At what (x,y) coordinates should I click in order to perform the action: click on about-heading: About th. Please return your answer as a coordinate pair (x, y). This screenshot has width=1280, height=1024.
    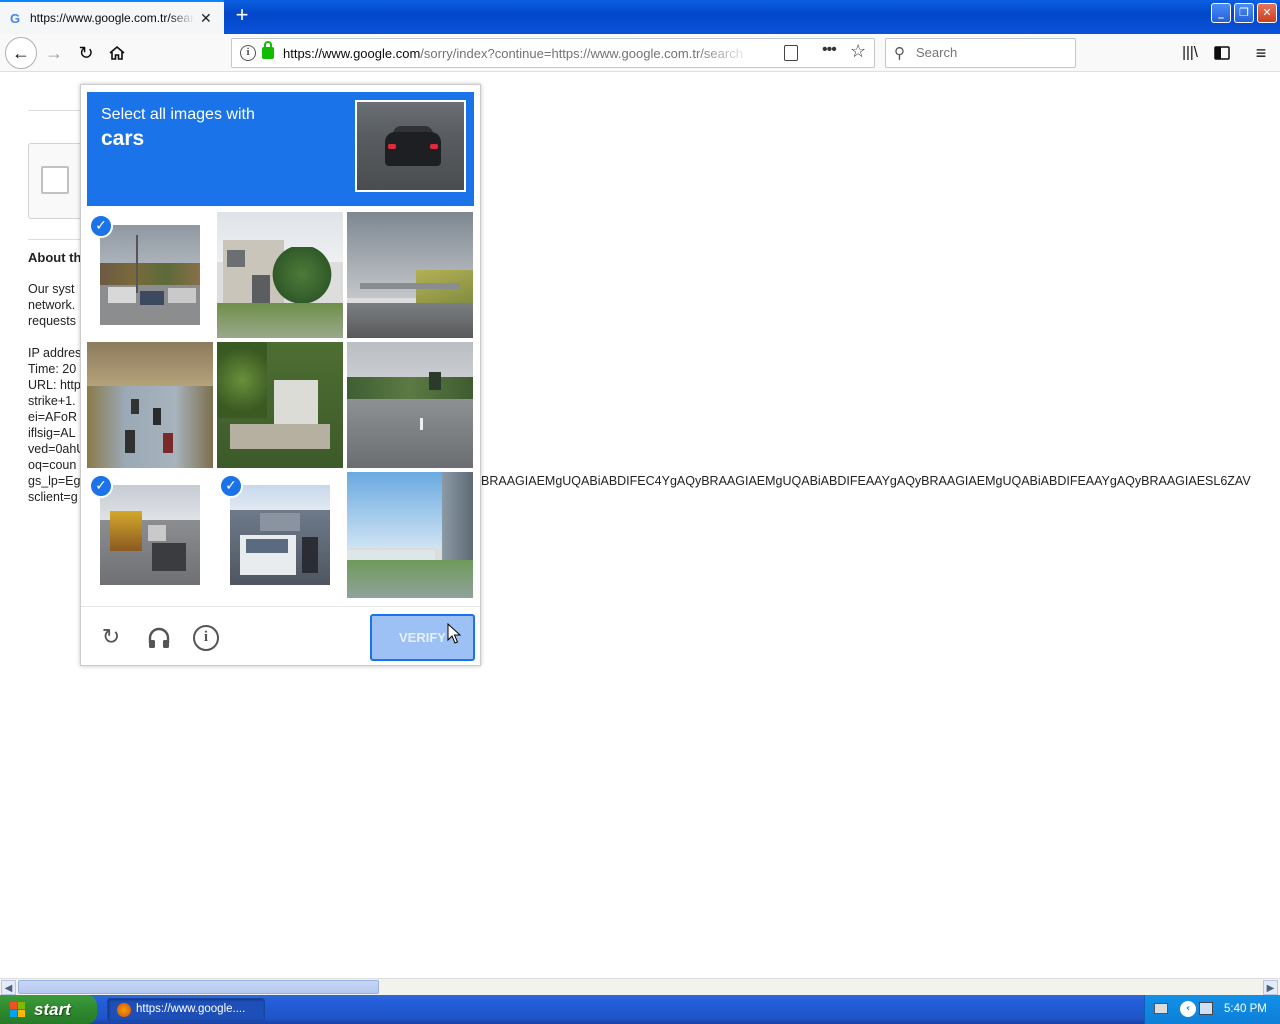
    Looking at the image, I should click on (55, 257).